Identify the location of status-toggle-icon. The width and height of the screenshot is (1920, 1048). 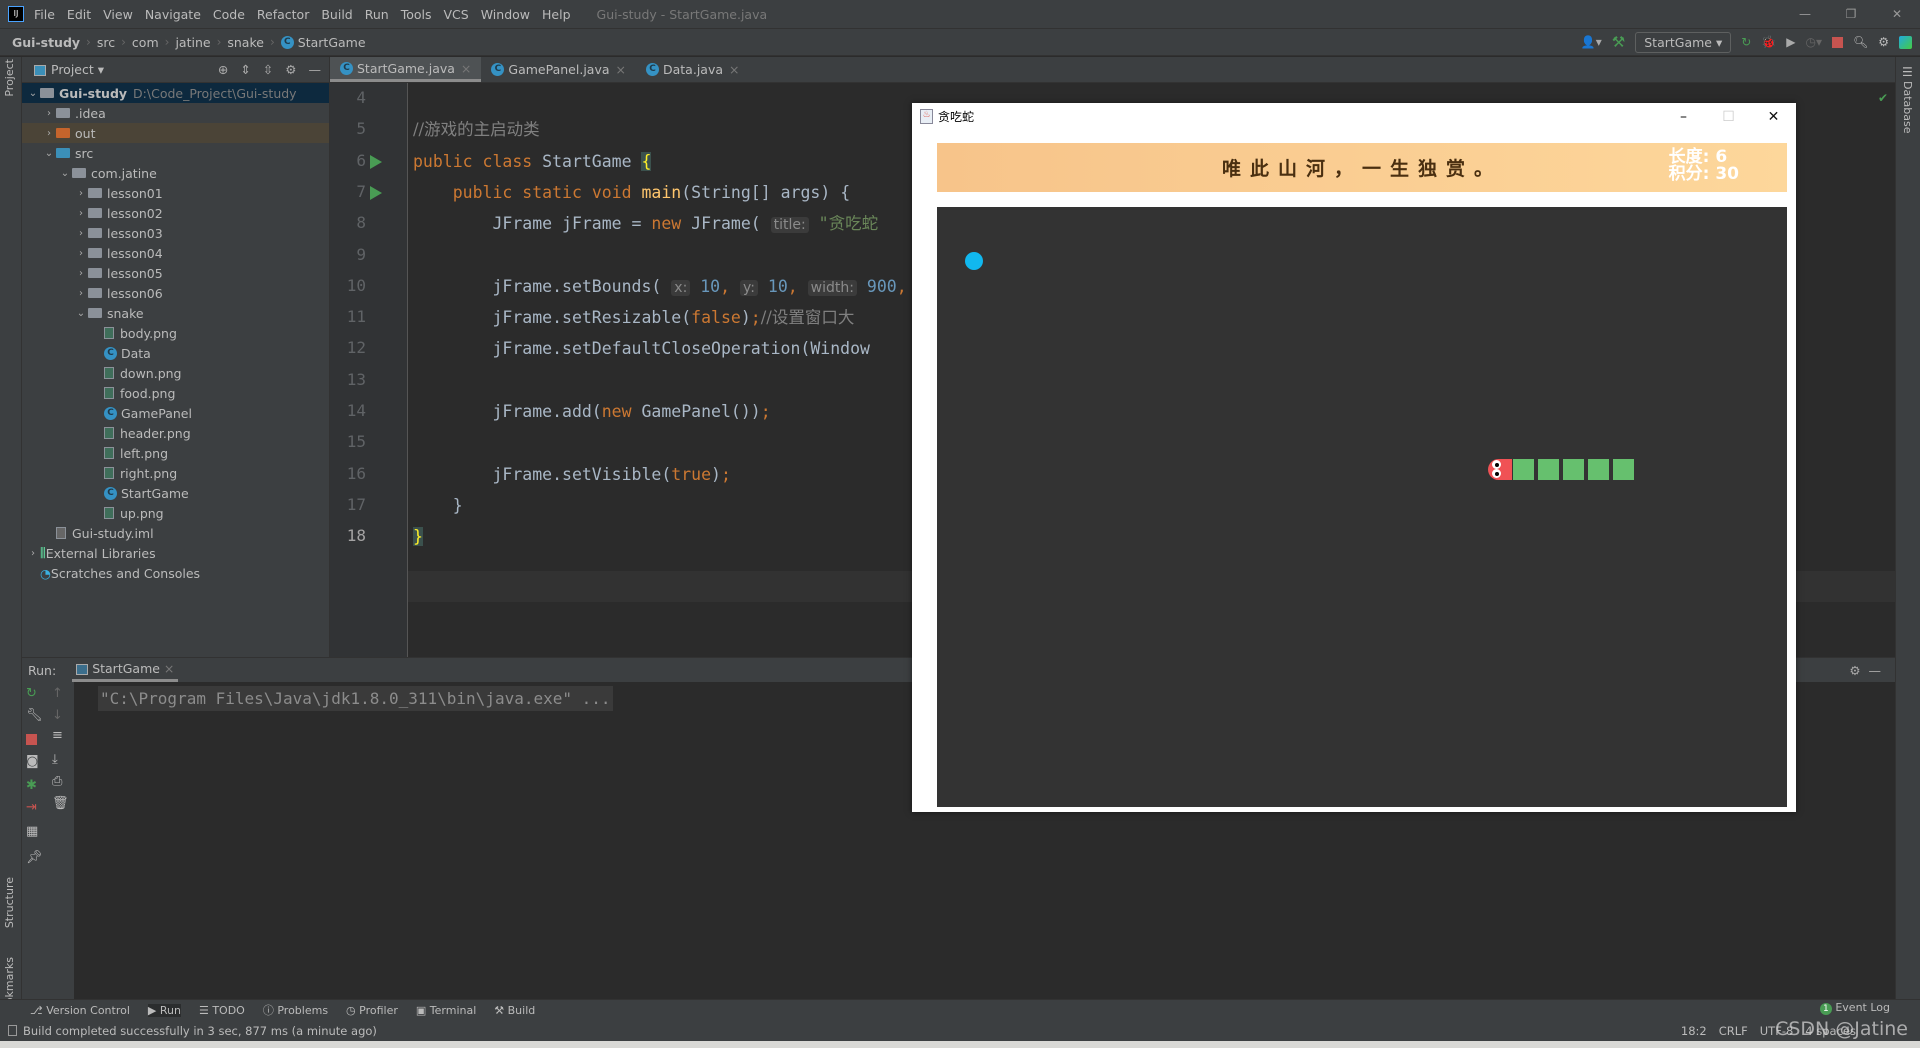
(12, 1030).